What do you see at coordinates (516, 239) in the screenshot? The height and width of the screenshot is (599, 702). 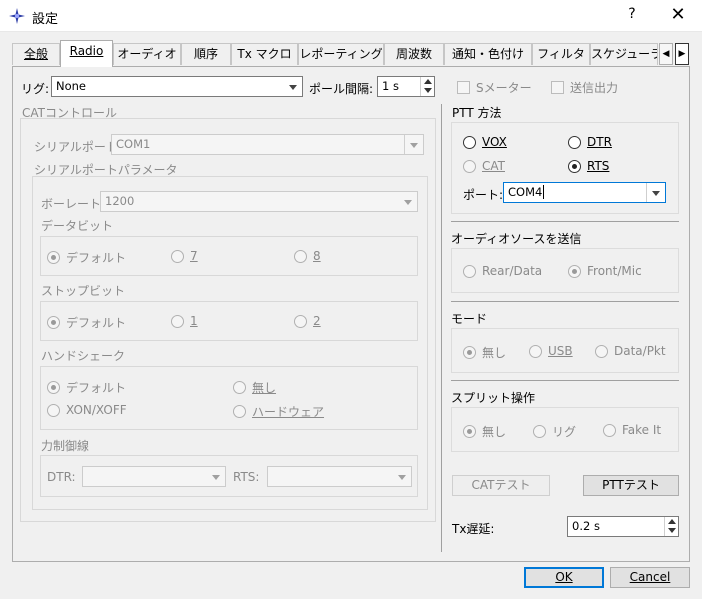 I see `audio-source-title: オーディオソースを送信` at bounding box center [516, 239].